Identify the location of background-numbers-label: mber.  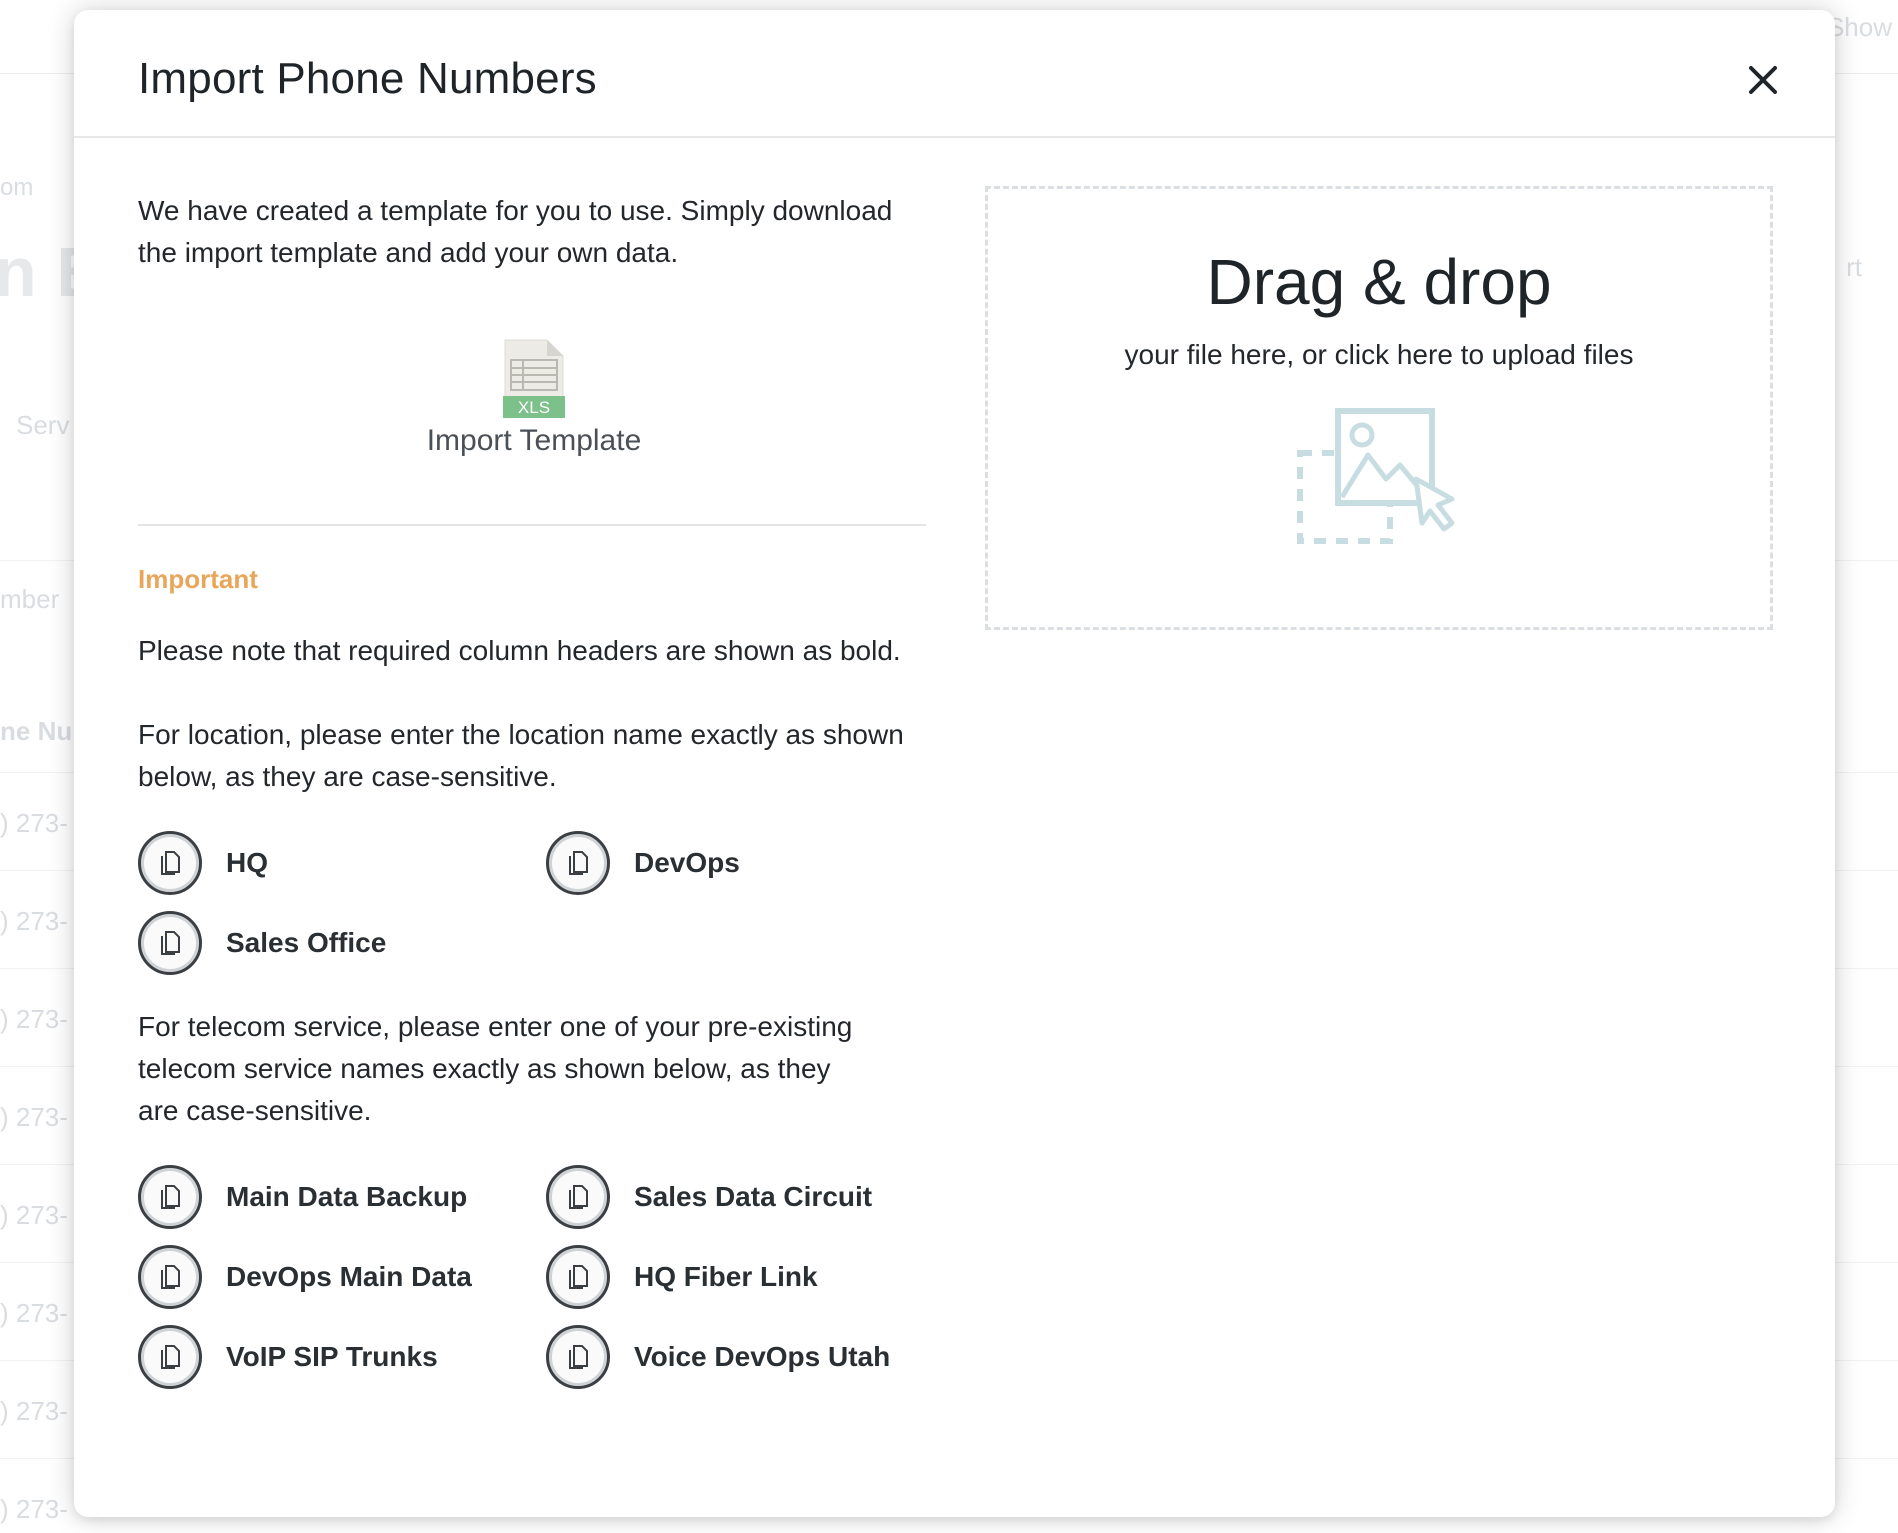
(30, 599).